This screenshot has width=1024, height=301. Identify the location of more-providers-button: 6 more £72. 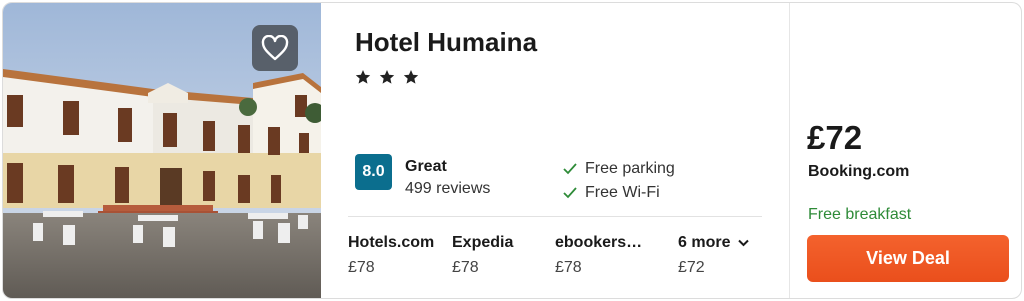
(714, 255).